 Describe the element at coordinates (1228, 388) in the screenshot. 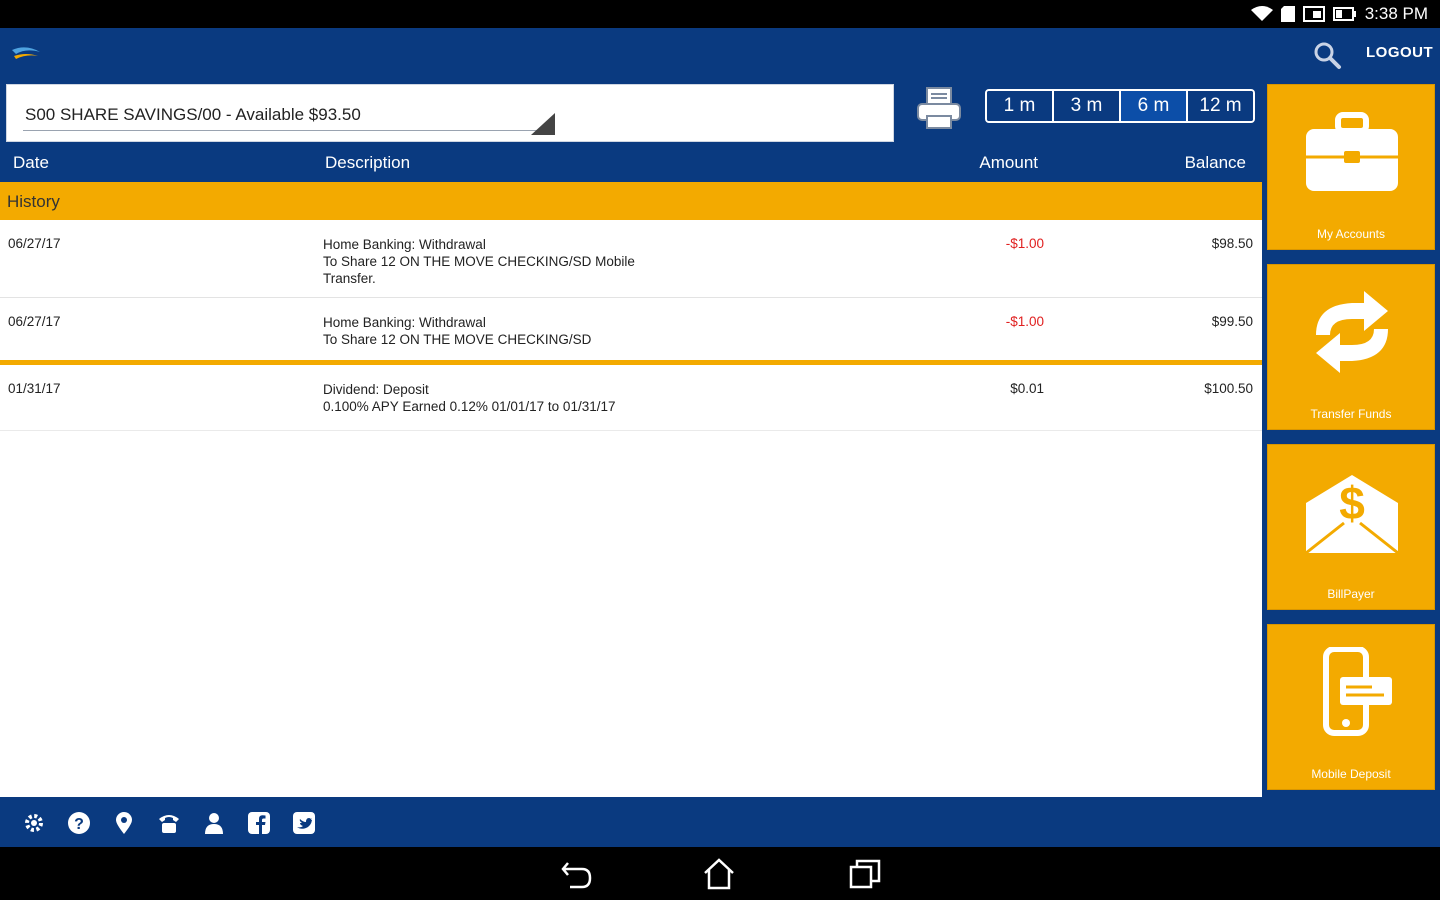

I see `transaction-balance: $100.50` at that location.